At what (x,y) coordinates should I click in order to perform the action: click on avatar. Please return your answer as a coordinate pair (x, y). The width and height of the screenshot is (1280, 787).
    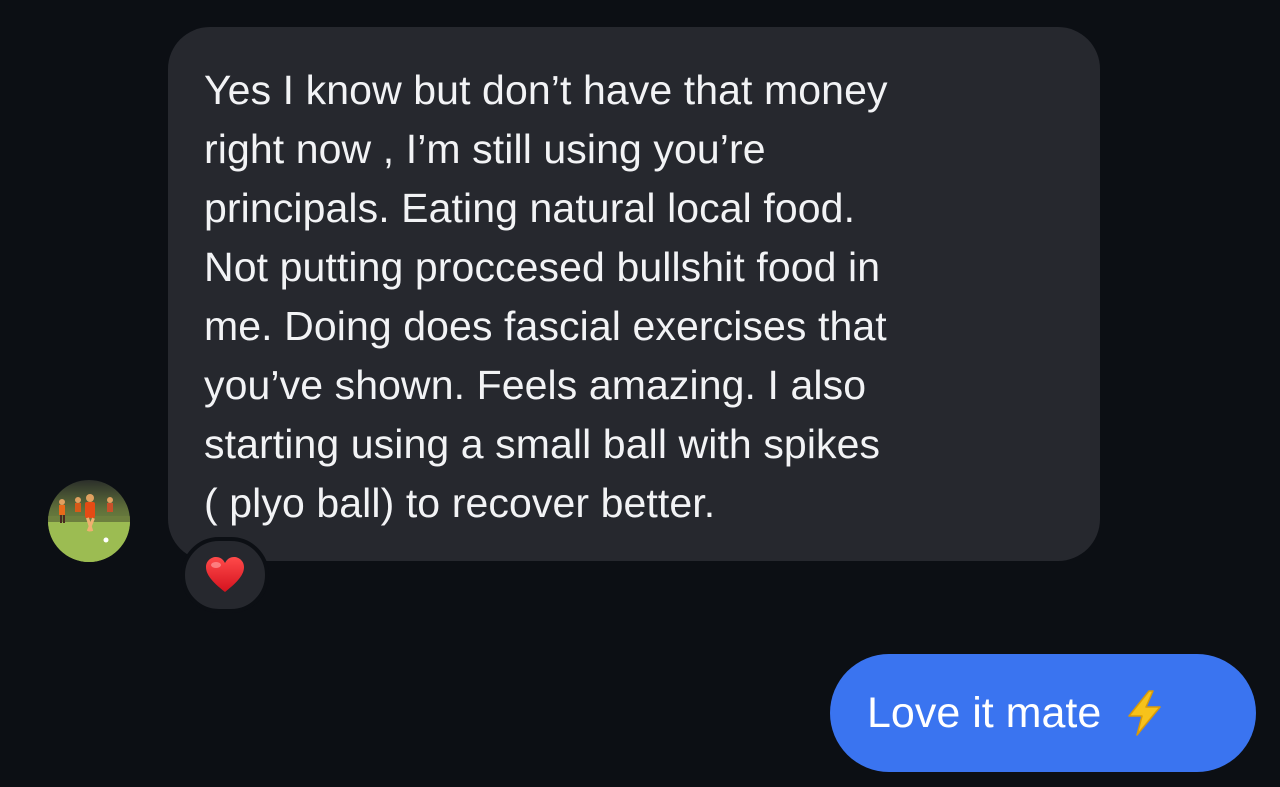
    Looking at the image, I should click on (89, 521).